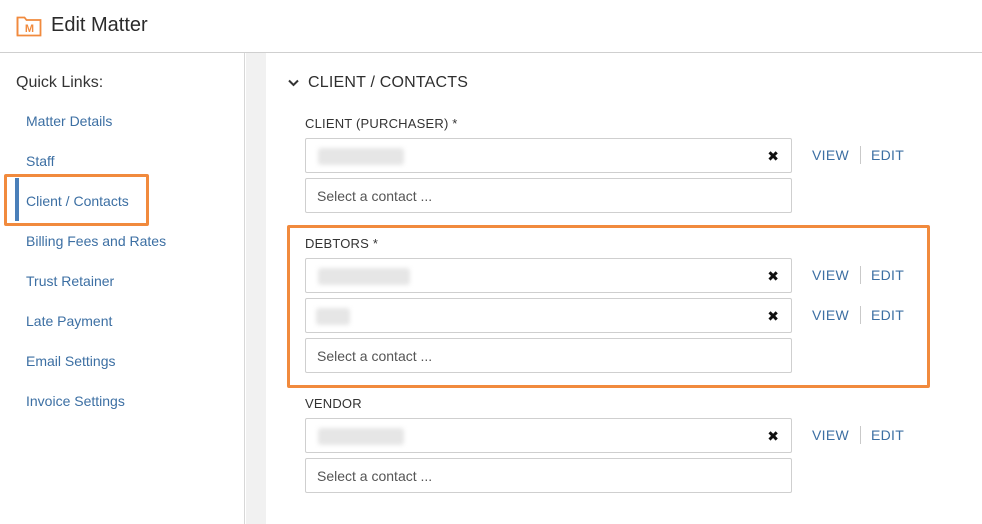 The width and height of the screenshot is (982, 524). I want to click on debtor-2-actions: VIEW EDIT, so click(858, 315).